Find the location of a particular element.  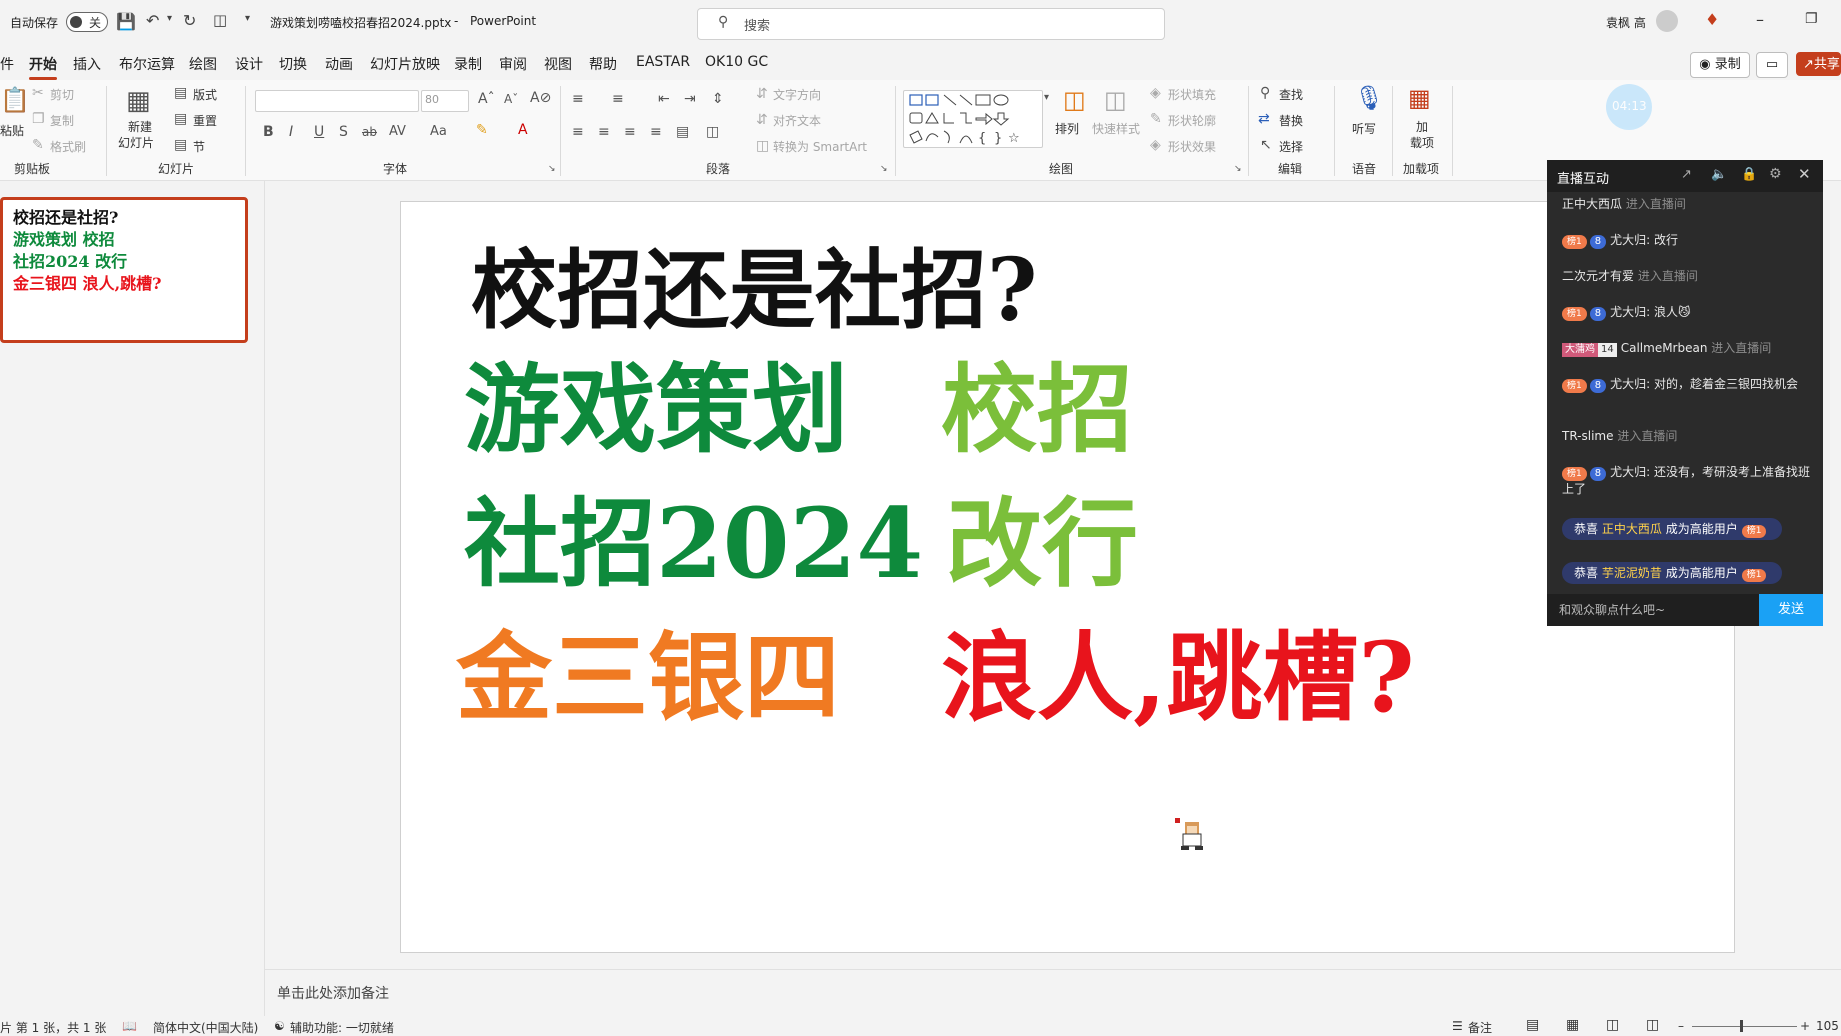

tab-slideshow: 幻灯片放映 is located at coordinates (405, 64).